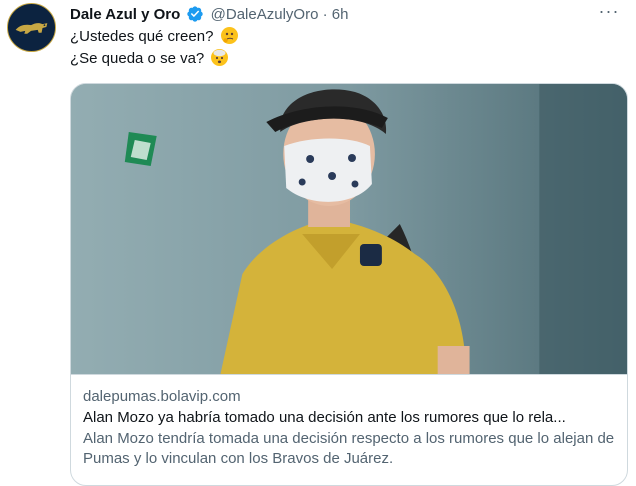 The image size is (636, 486). Describe the element at coordinates (340, 59) in the screenshot. I see `tweet-line-2: ¿Se queda o se va?` at that location.